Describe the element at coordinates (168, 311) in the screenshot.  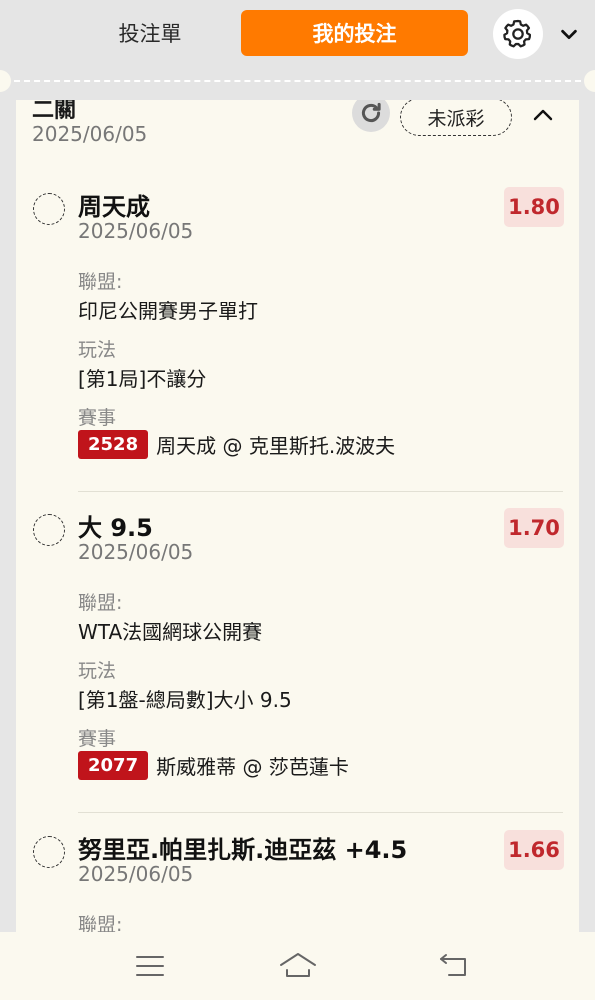
I see `league-value: 印尼公開賽男子單打` at that location.